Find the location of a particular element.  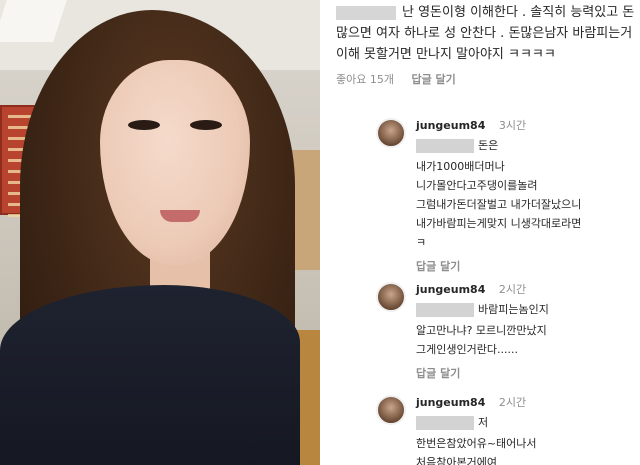

reply-comment: jungeum84 2시간 저 한번은참았어유~태어나서 처음참아본거에여 is located at coordinates (506, 430).